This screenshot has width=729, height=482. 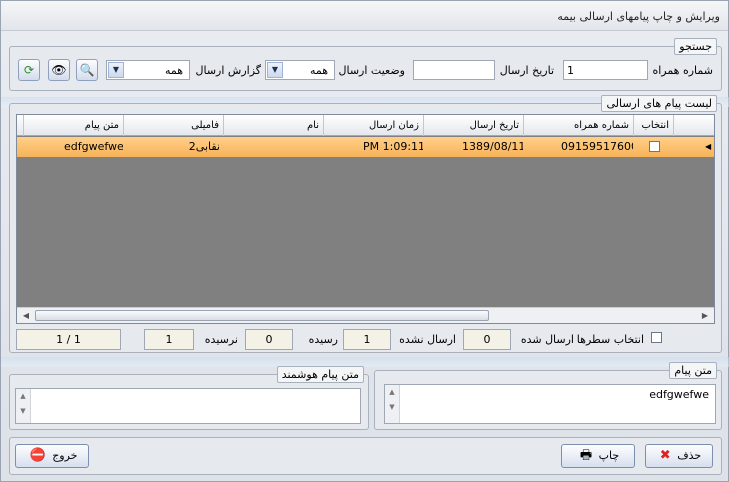 What do you see at coordinates (659, 103) in the screenshot?
I see `list-legend: لیست پیام های ارسالی` at bounding box center [659, 103].